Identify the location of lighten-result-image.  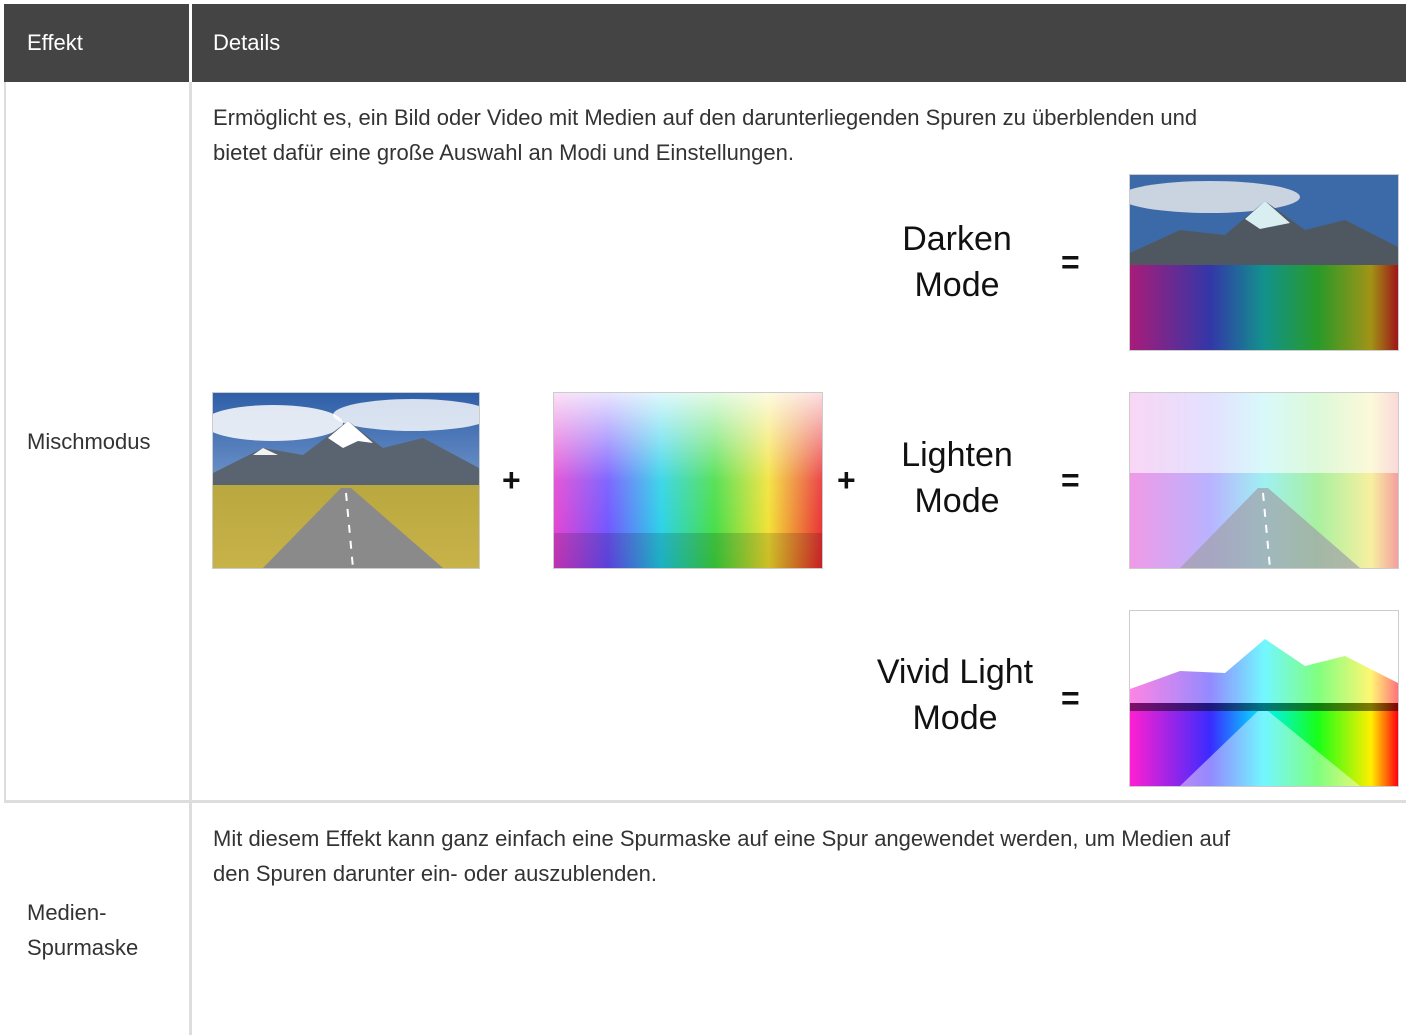
(1264, 480).